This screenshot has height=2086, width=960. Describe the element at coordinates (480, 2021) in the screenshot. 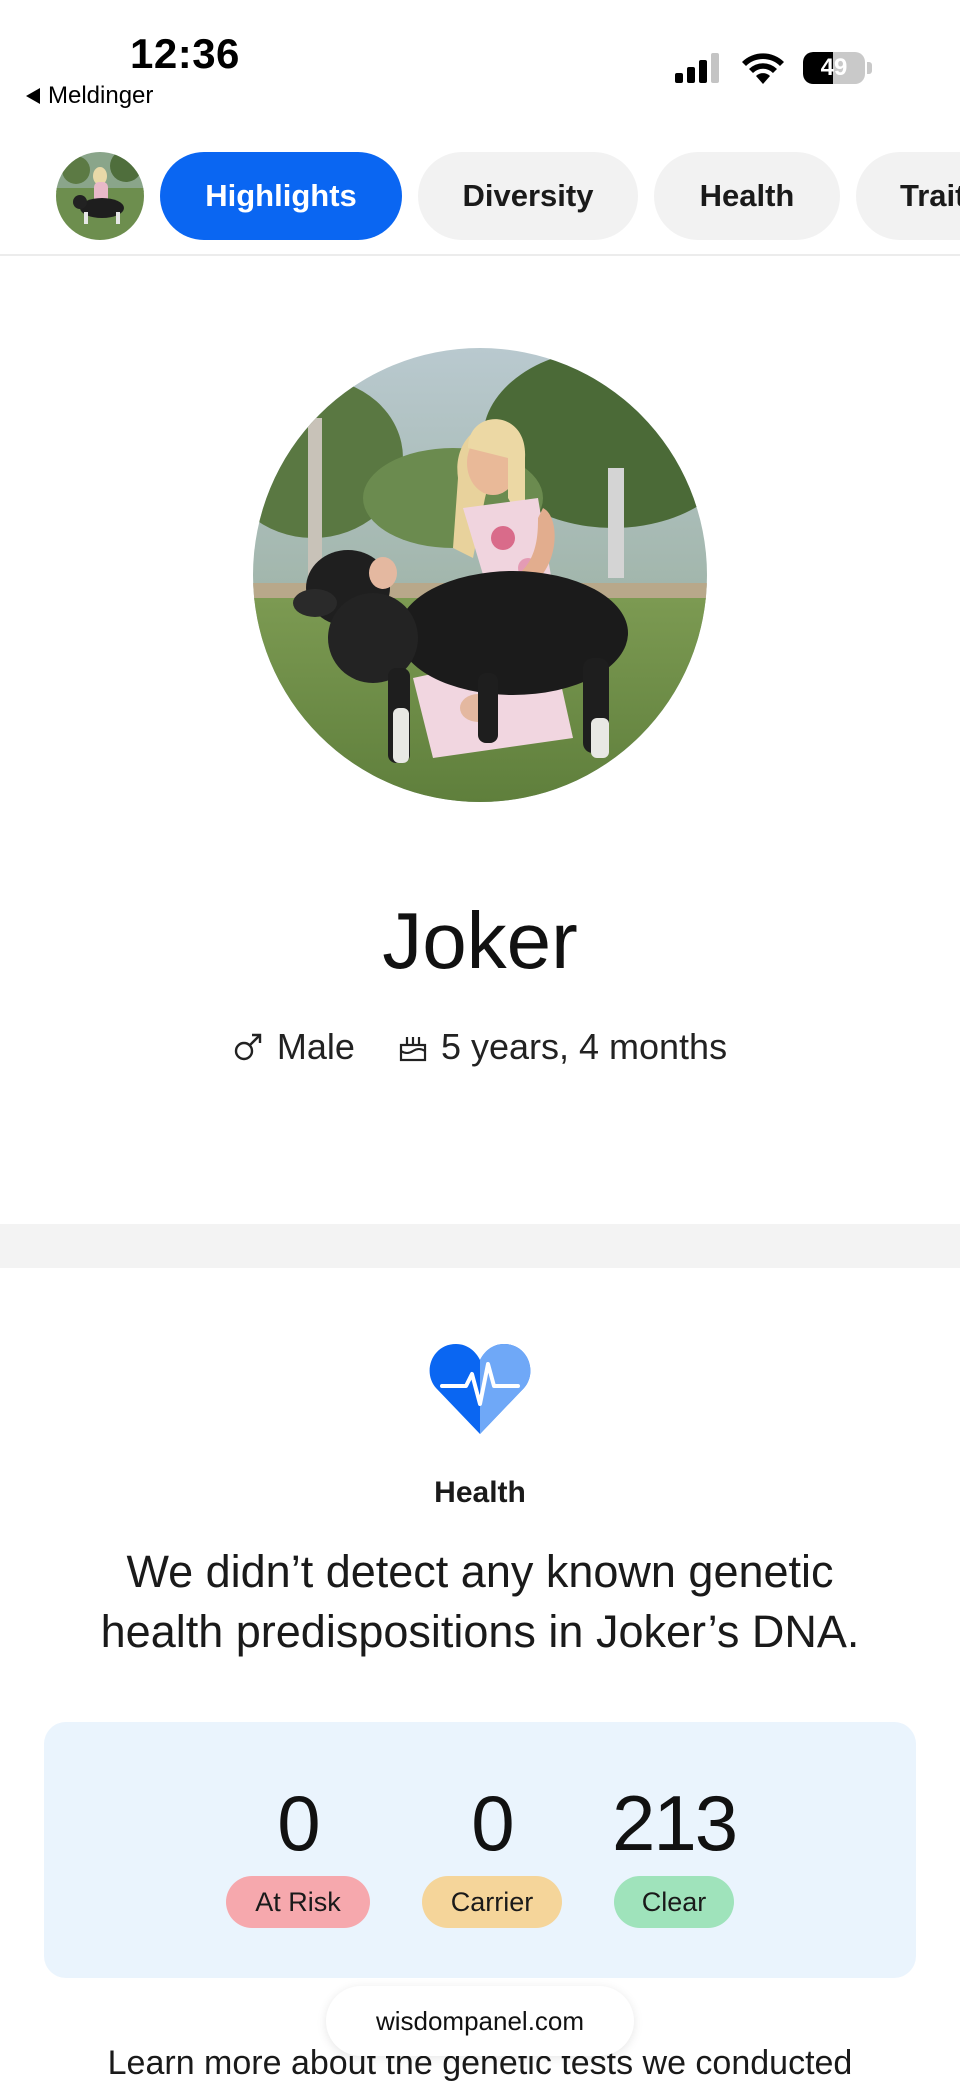

I see `browser-url-bar: wisdompanel.com` at that location.